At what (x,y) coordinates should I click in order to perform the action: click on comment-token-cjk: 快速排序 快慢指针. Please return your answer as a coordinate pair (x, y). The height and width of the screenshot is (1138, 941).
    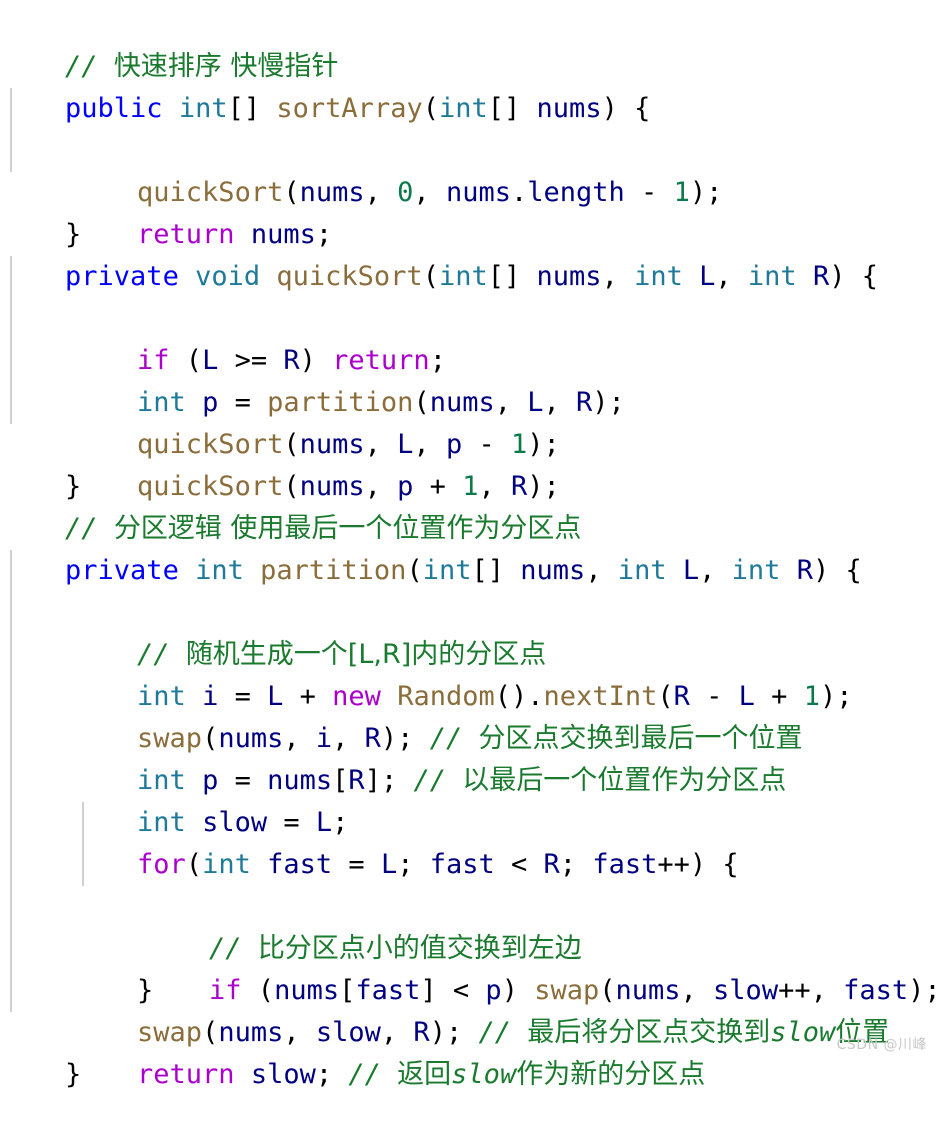
    Looking at the image, I should click on (226, 66).